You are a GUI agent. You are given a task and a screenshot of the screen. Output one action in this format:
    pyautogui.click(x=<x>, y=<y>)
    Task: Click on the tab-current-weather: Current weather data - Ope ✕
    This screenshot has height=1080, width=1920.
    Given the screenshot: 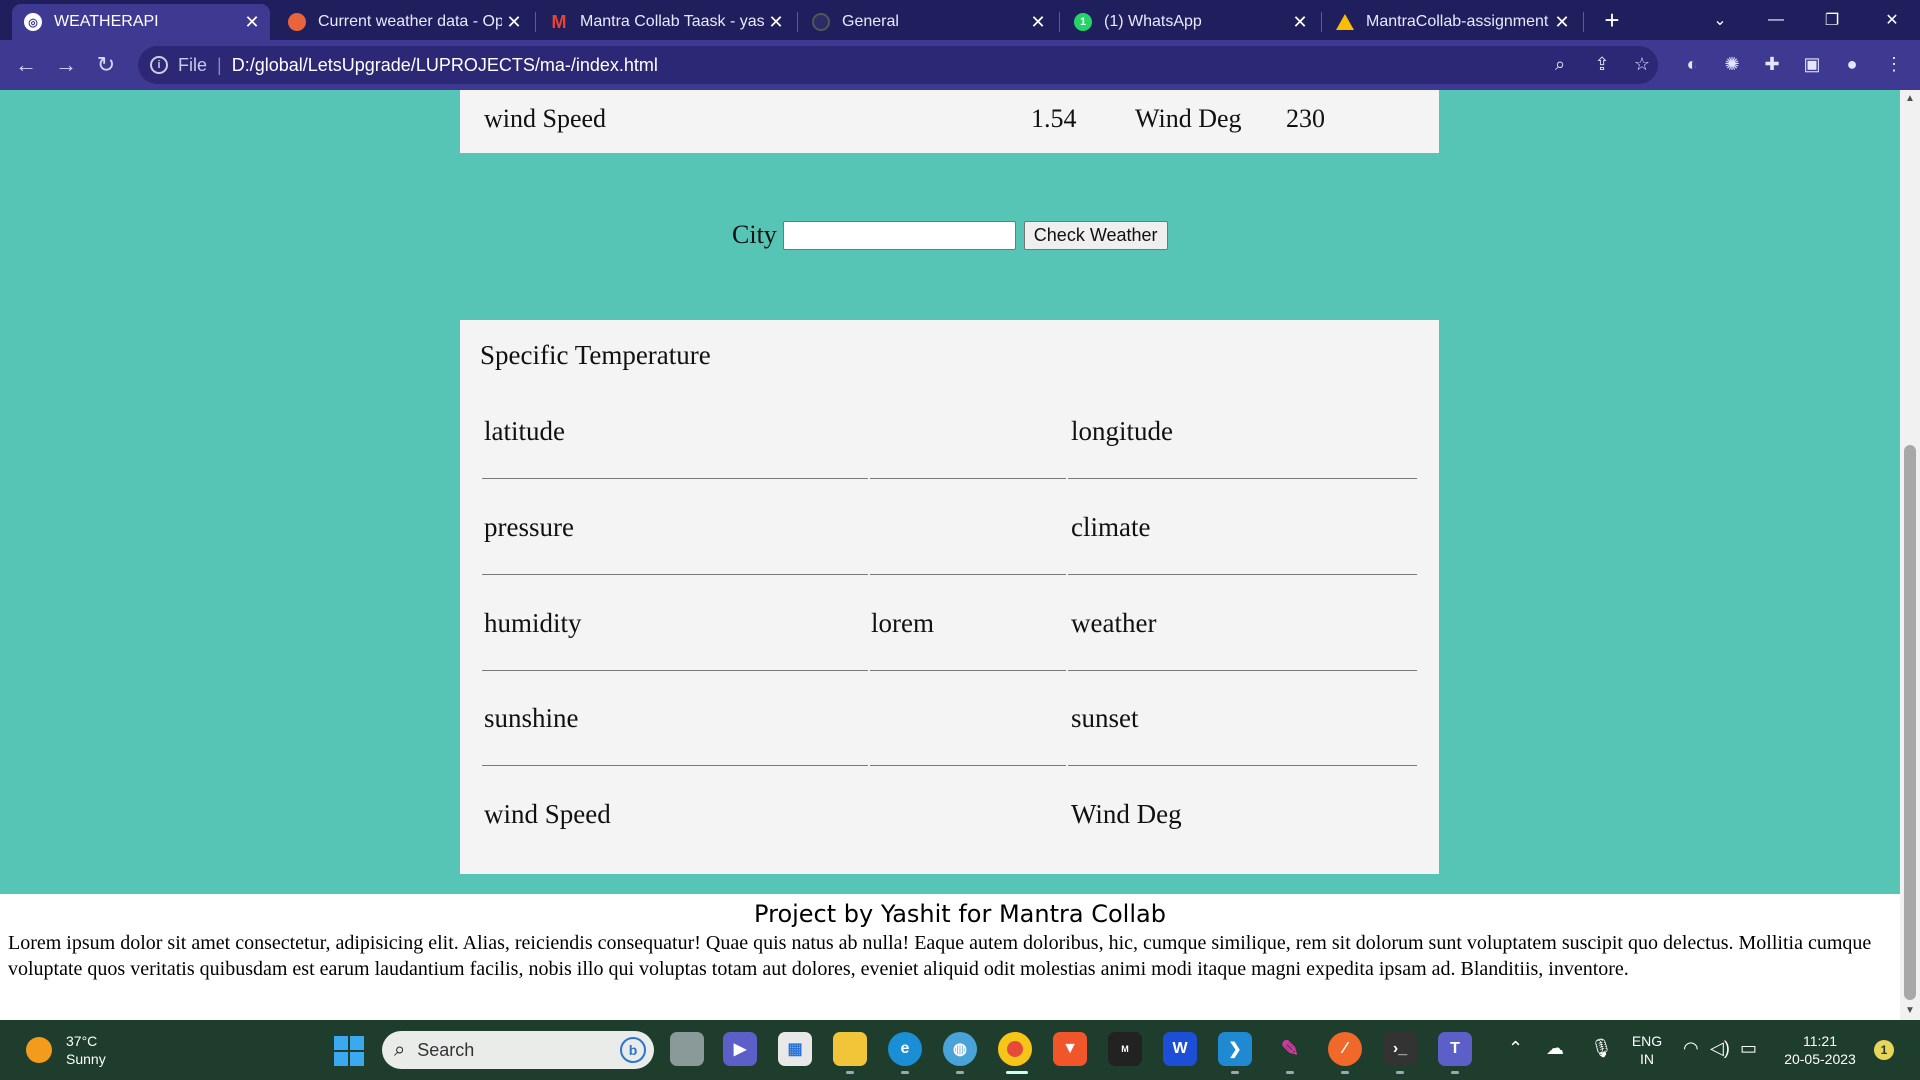 What is the action you would take?
    pyautogui.click(x=404, y=22)
    